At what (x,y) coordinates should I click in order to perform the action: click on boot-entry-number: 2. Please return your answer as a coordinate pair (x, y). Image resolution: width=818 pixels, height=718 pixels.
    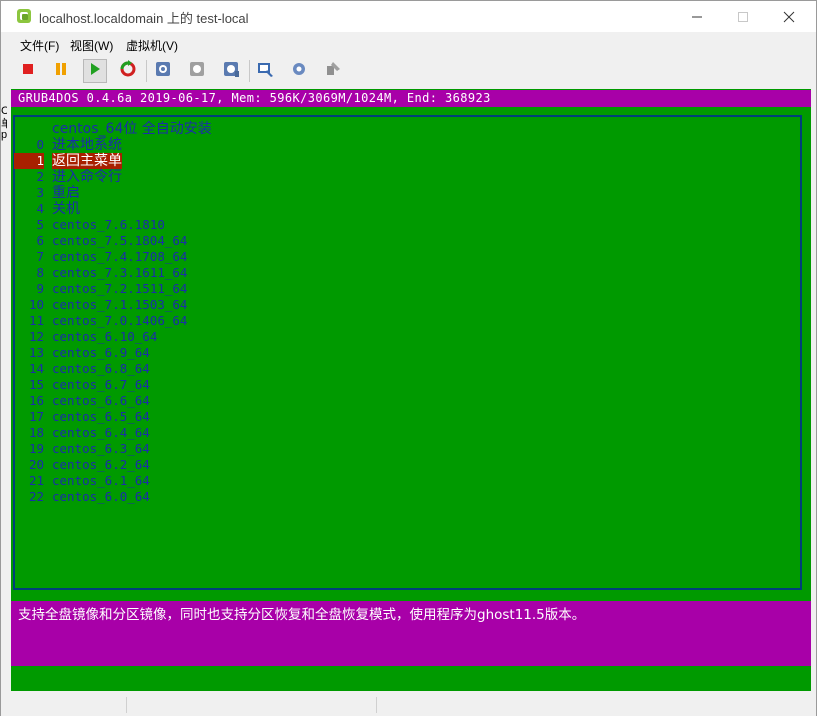
    Looking at the image, I should click on (40, 176).